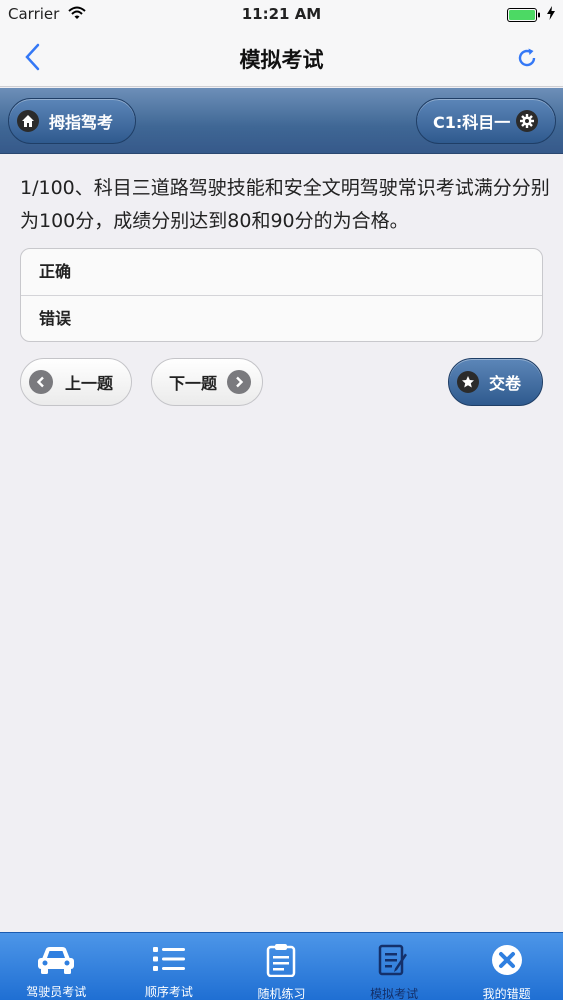 The height and width of the screenshot is (1000, 563). I want to click on tab-label: 模拟考试, so click(394, 993).